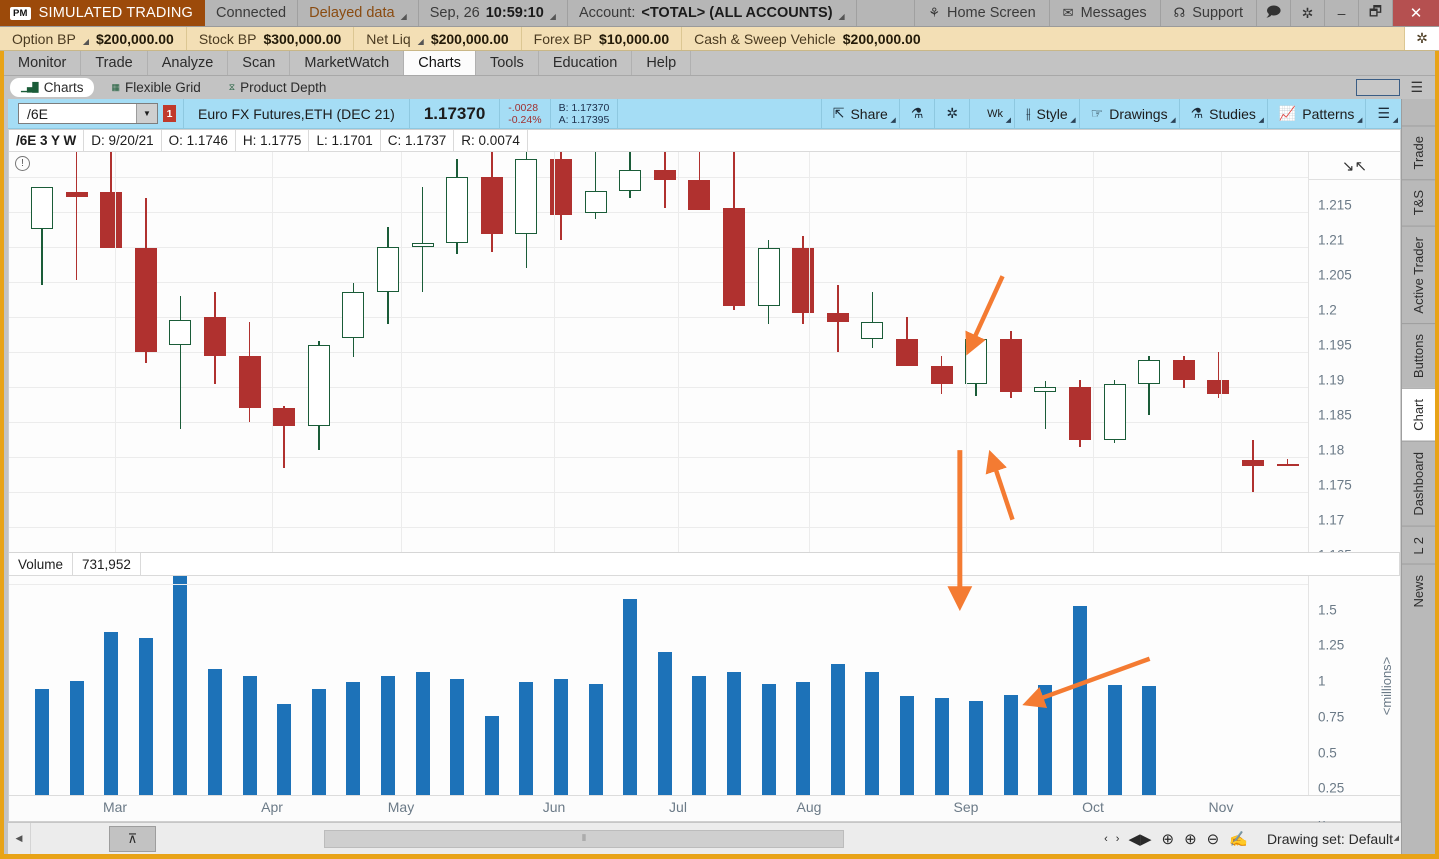  What do you see at coordinates (1354, 166) in the screenshot?
I see `axis-settings-button: ↘↖` at bounding box center [1354, 166].